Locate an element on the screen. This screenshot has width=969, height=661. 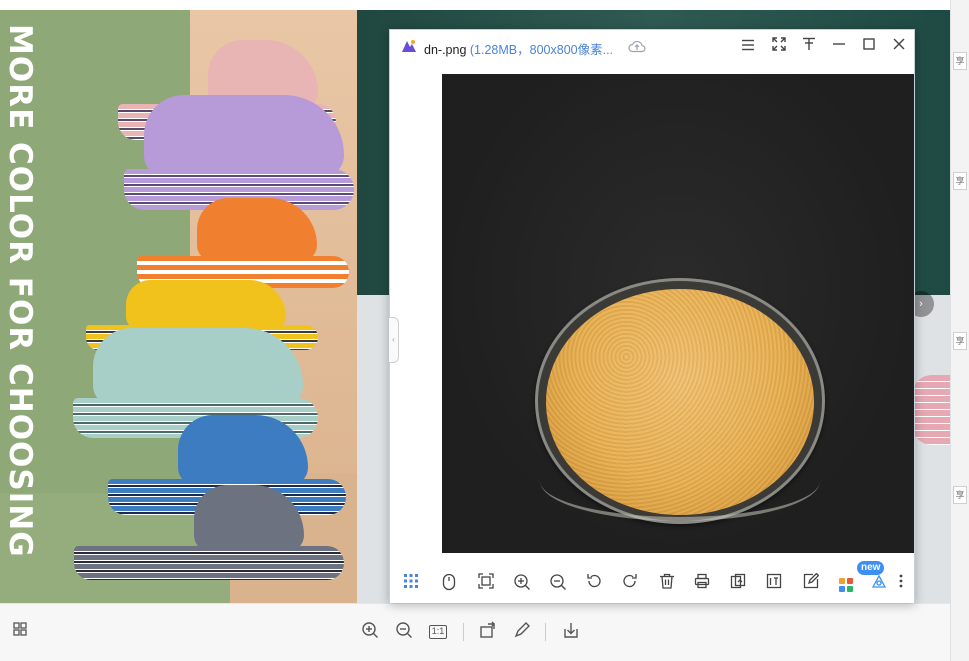
background-top-strip: ˇ is located at coordinates (484, 5).